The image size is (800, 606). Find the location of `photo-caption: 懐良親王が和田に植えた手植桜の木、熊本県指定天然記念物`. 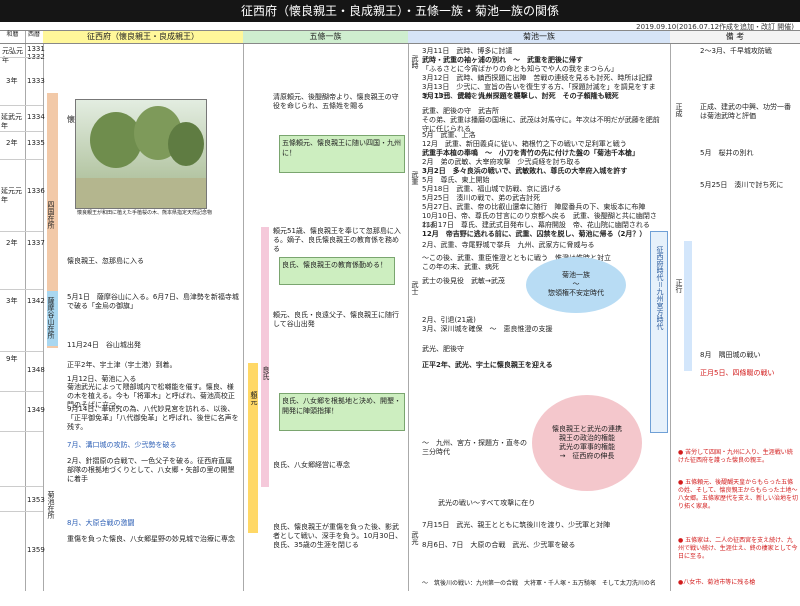

photo-caption: 懐良親王が和田に植えた手植桜の木、熊本県指定天然記念物 is located at coordinates (145, 213).